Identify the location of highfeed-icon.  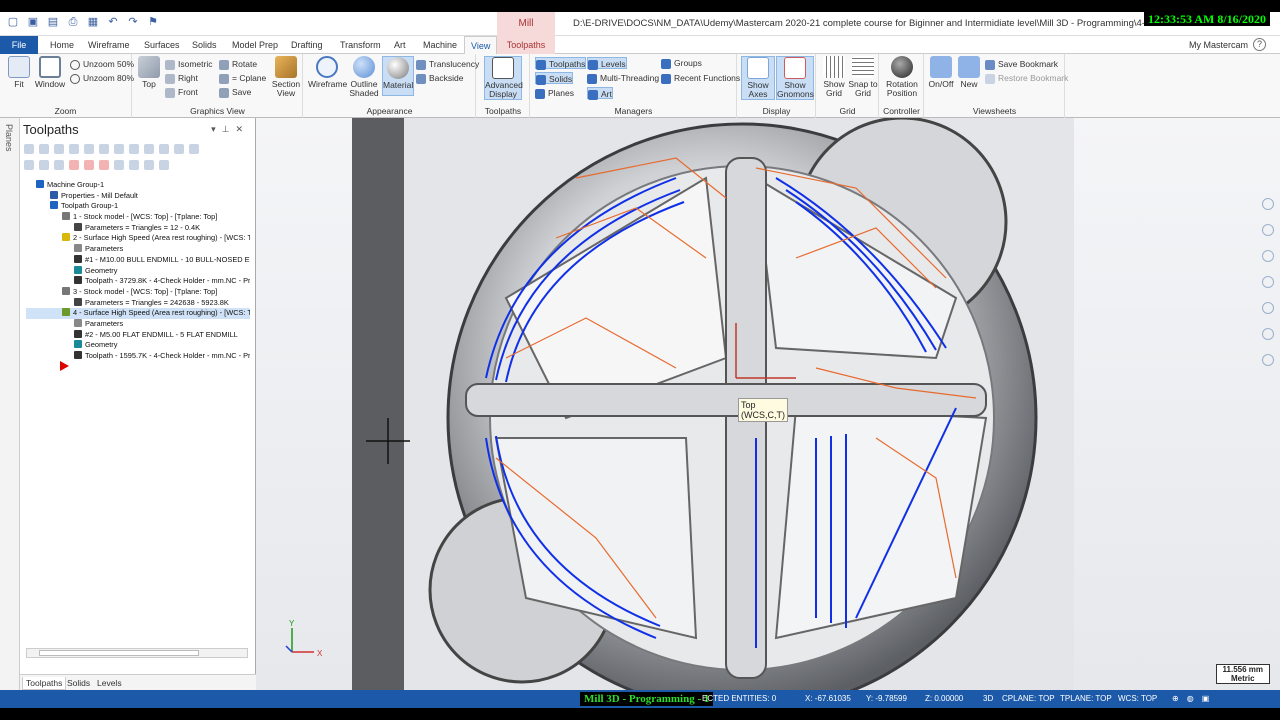
(149, 149).